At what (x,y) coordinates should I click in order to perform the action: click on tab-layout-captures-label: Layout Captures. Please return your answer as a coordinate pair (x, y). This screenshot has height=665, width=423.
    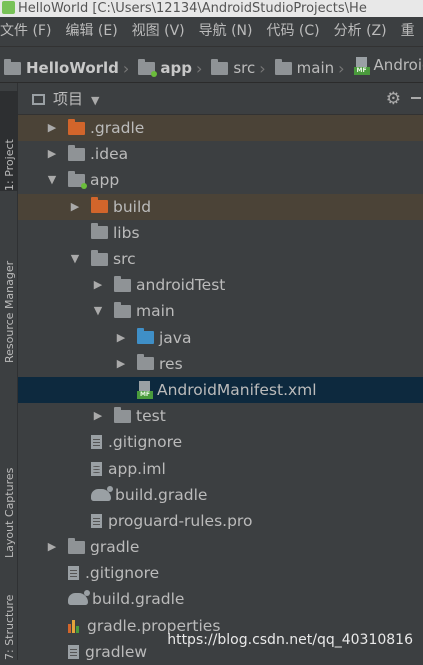
    Looking at the image, I should click on (9, 512).